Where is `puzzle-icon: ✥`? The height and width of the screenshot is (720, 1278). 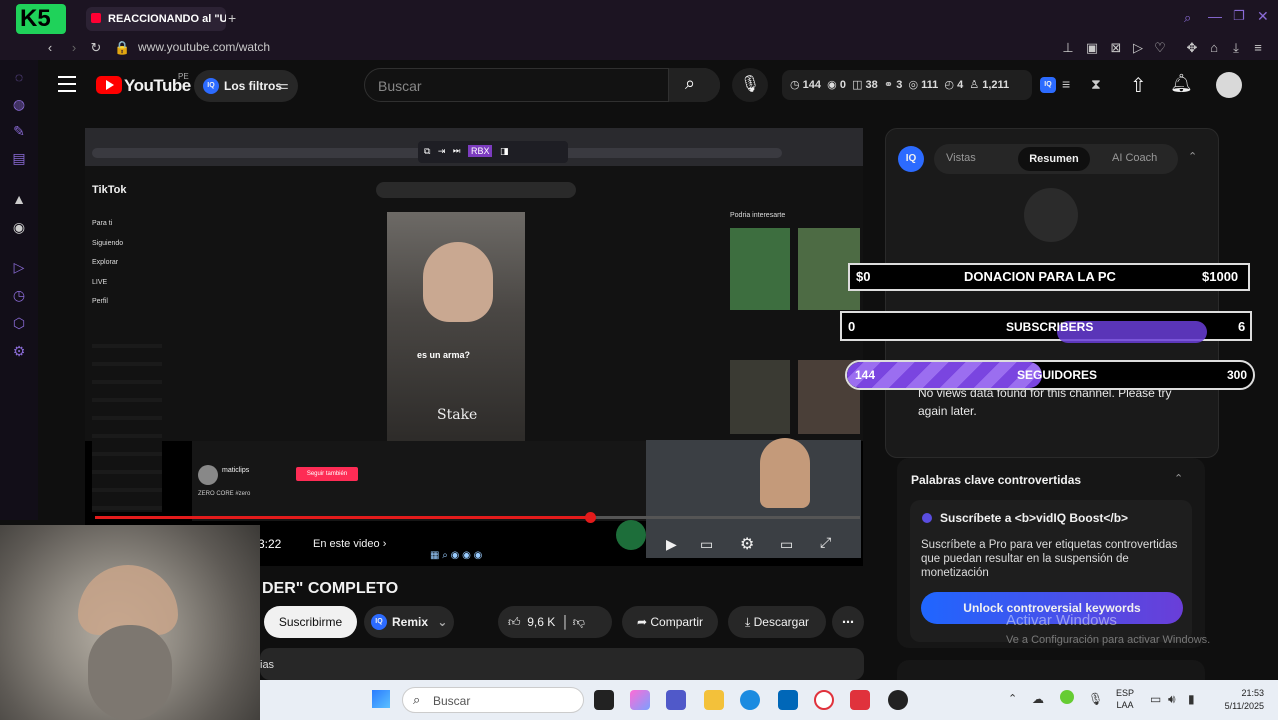 puzzle-icon: ✥ is located at coordinates (1192, 48).